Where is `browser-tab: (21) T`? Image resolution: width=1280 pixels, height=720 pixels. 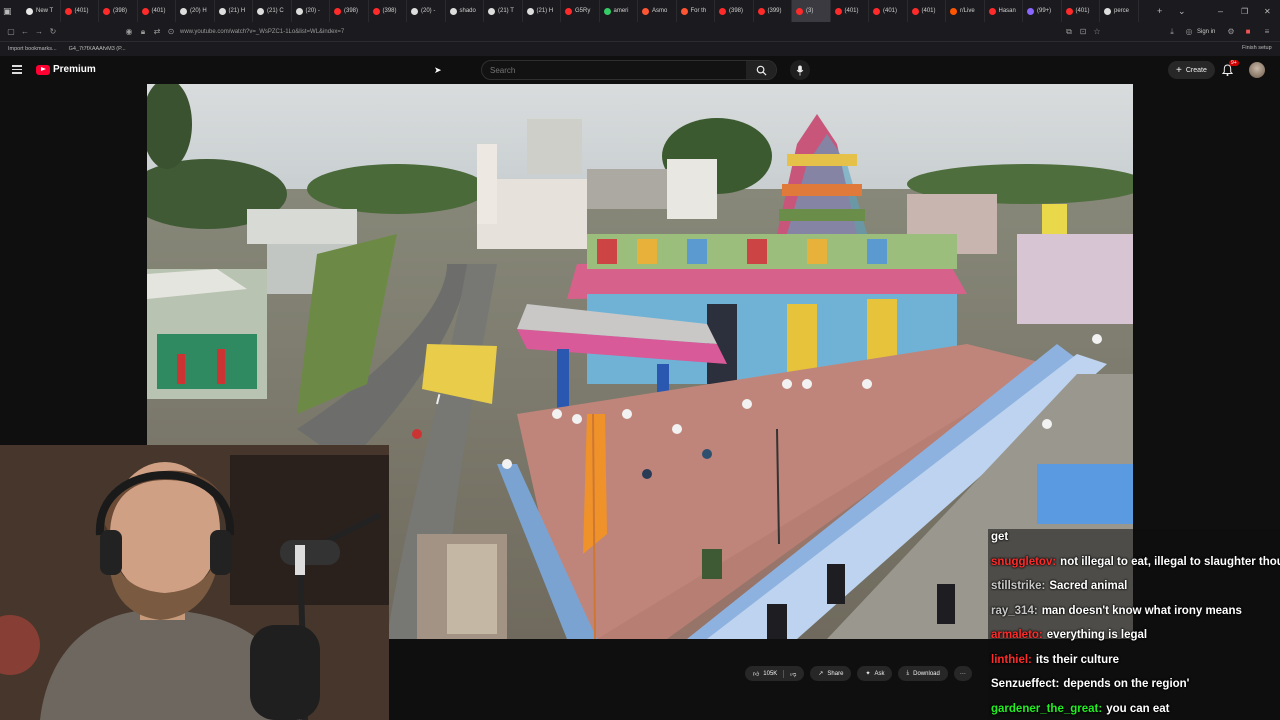 browser-tab: (21) T is located at coordinates (503, 11).